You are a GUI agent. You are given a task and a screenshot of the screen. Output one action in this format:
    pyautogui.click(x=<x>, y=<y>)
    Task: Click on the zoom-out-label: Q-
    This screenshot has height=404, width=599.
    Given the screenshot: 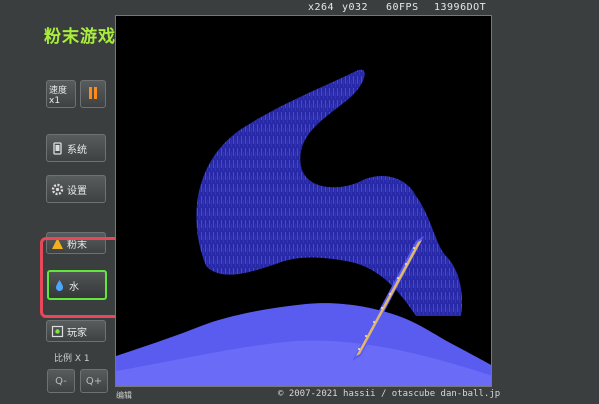 What is the action you would take?
    pyautogui.click(x=61, y=381)
    